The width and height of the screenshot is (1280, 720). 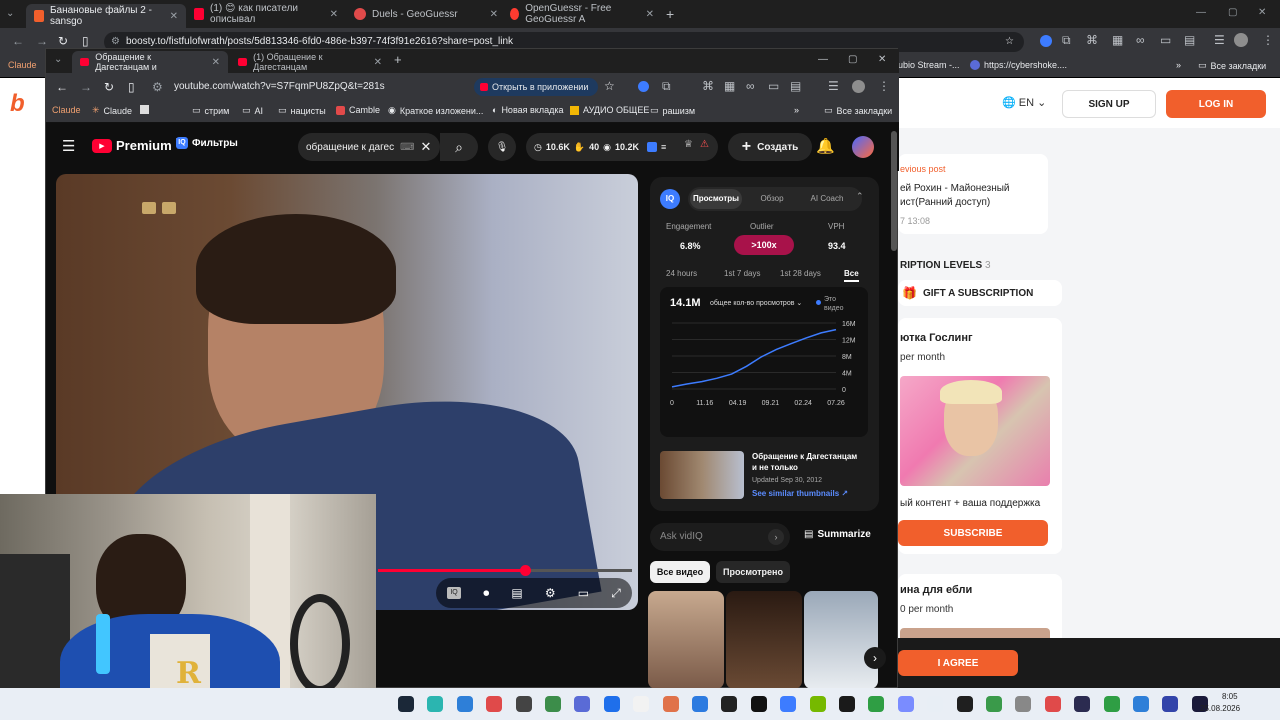 What do you see at coordinates (1024, 102) in the screenshot?
I see `language-selector: 🌐 EN ⌄` at bounding box center [1024, 102].